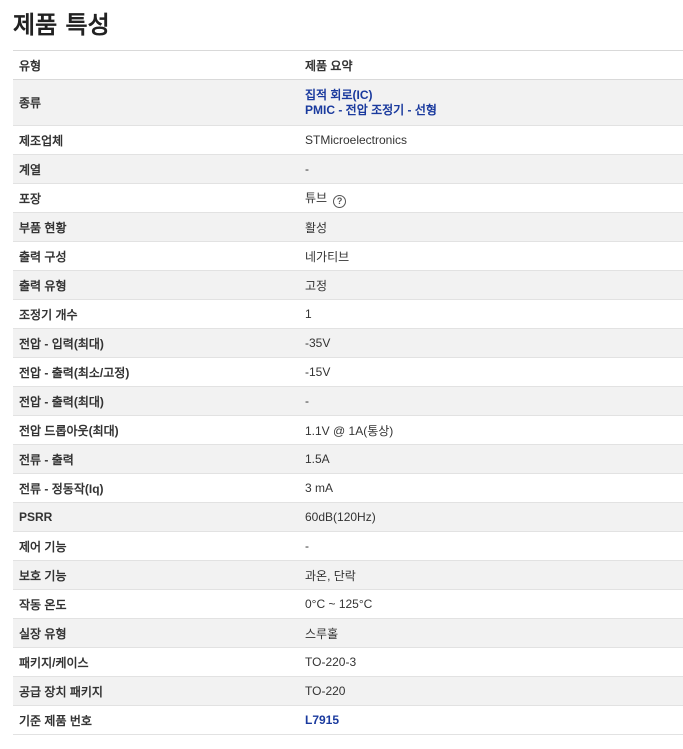 Image resolution: width=683 pixels, height=749 pixels. Describe the element at coordinates (156, 227) in the screenshot. I see `attr-label: 부품 현황` at that location.